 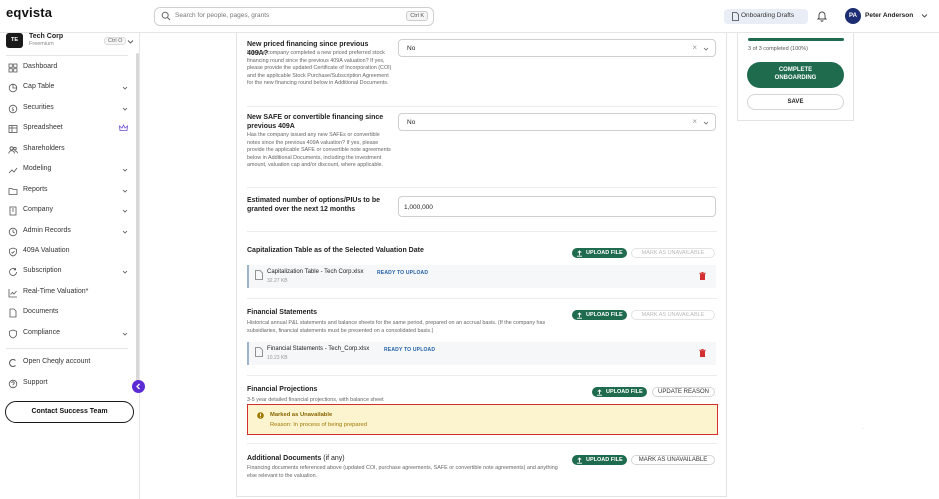 What do you see at coordinates (137, 218) in the screenshot?
I see `sidebar-scrollbar` at bounding box center [137, 218].